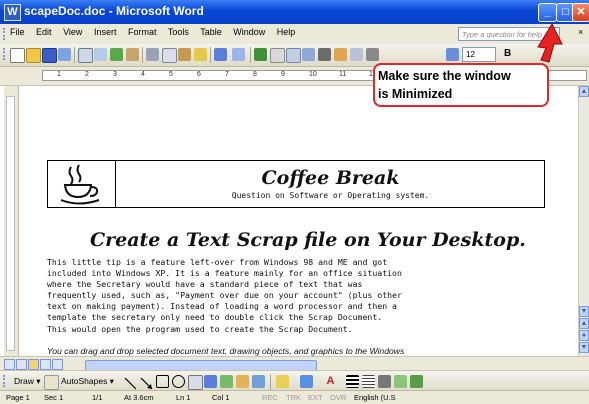 This screenshot has height=404, width=589. What do you see at coordinates (282, 381) in the screenshot?
I see `fill-color-icon` at bounding box center [282, 381].